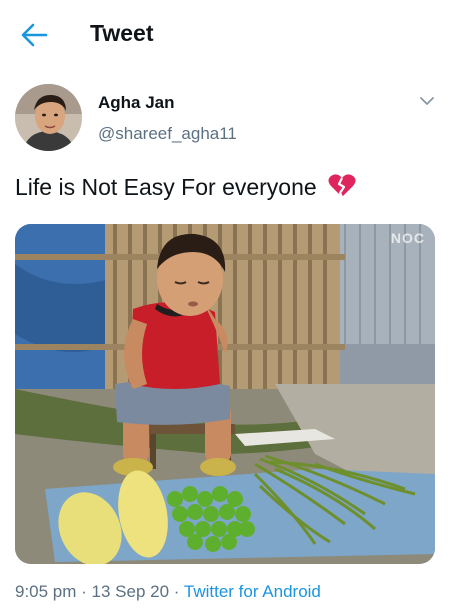 The image size is (450, 613). I want to click on image-watermark: NOC, so click(407, 238).